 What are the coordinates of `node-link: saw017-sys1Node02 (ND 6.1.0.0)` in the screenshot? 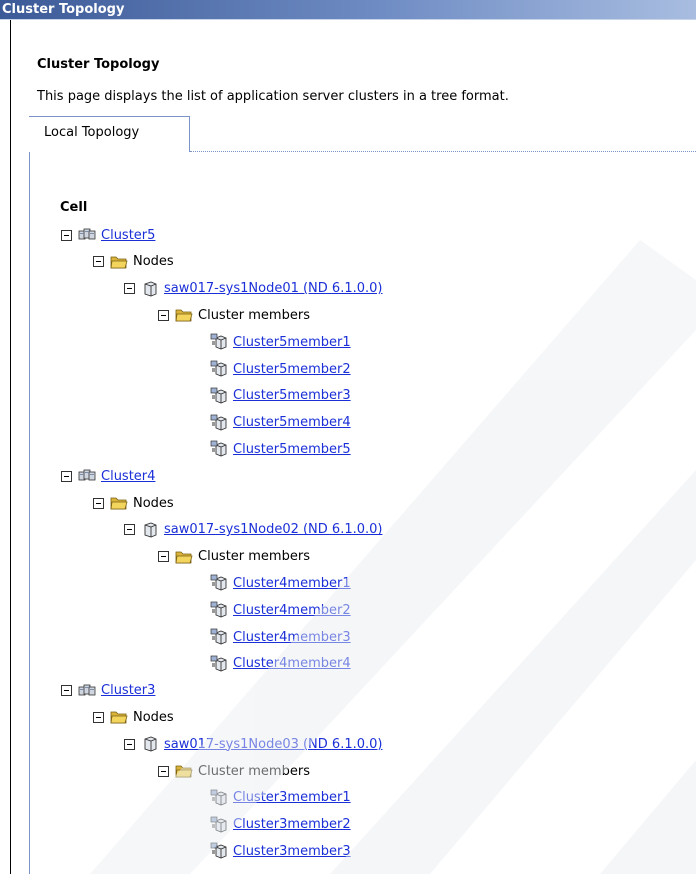 It's located at (273, 529).